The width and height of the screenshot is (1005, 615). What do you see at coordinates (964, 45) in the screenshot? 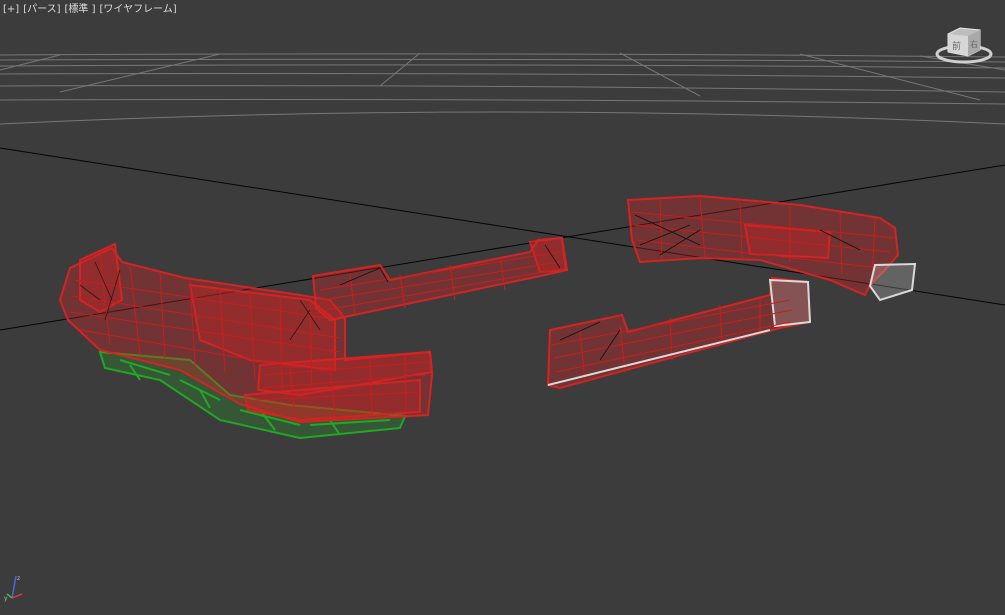
I see `viewcube-icon: 前 右` at bounding box center [964, 45].